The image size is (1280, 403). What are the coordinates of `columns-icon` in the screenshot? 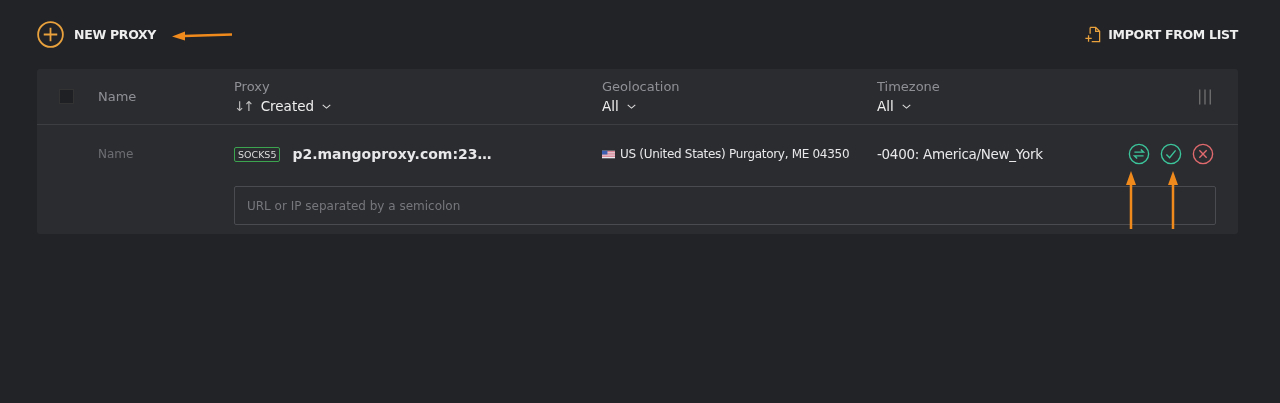 It's located at (1205, 96).